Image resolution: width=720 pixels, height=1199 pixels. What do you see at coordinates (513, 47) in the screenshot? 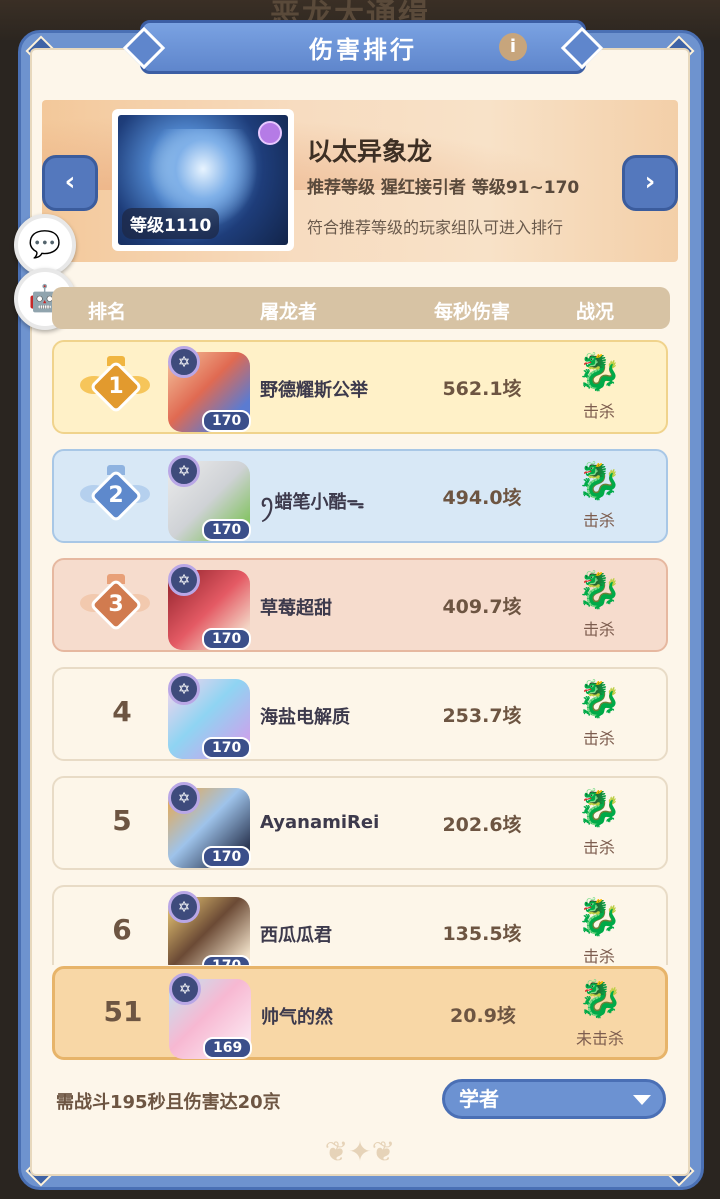
I see `info-icon: i` at bounding box center [513, 47].